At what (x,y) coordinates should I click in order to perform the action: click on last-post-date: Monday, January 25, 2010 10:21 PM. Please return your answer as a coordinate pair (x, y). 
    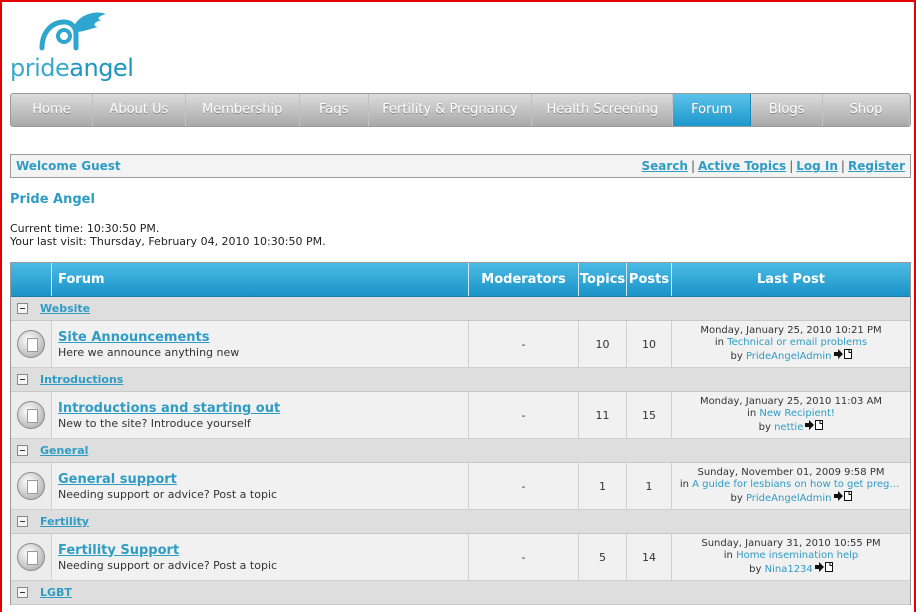
    Looking at the image, I should click on (791, 330).